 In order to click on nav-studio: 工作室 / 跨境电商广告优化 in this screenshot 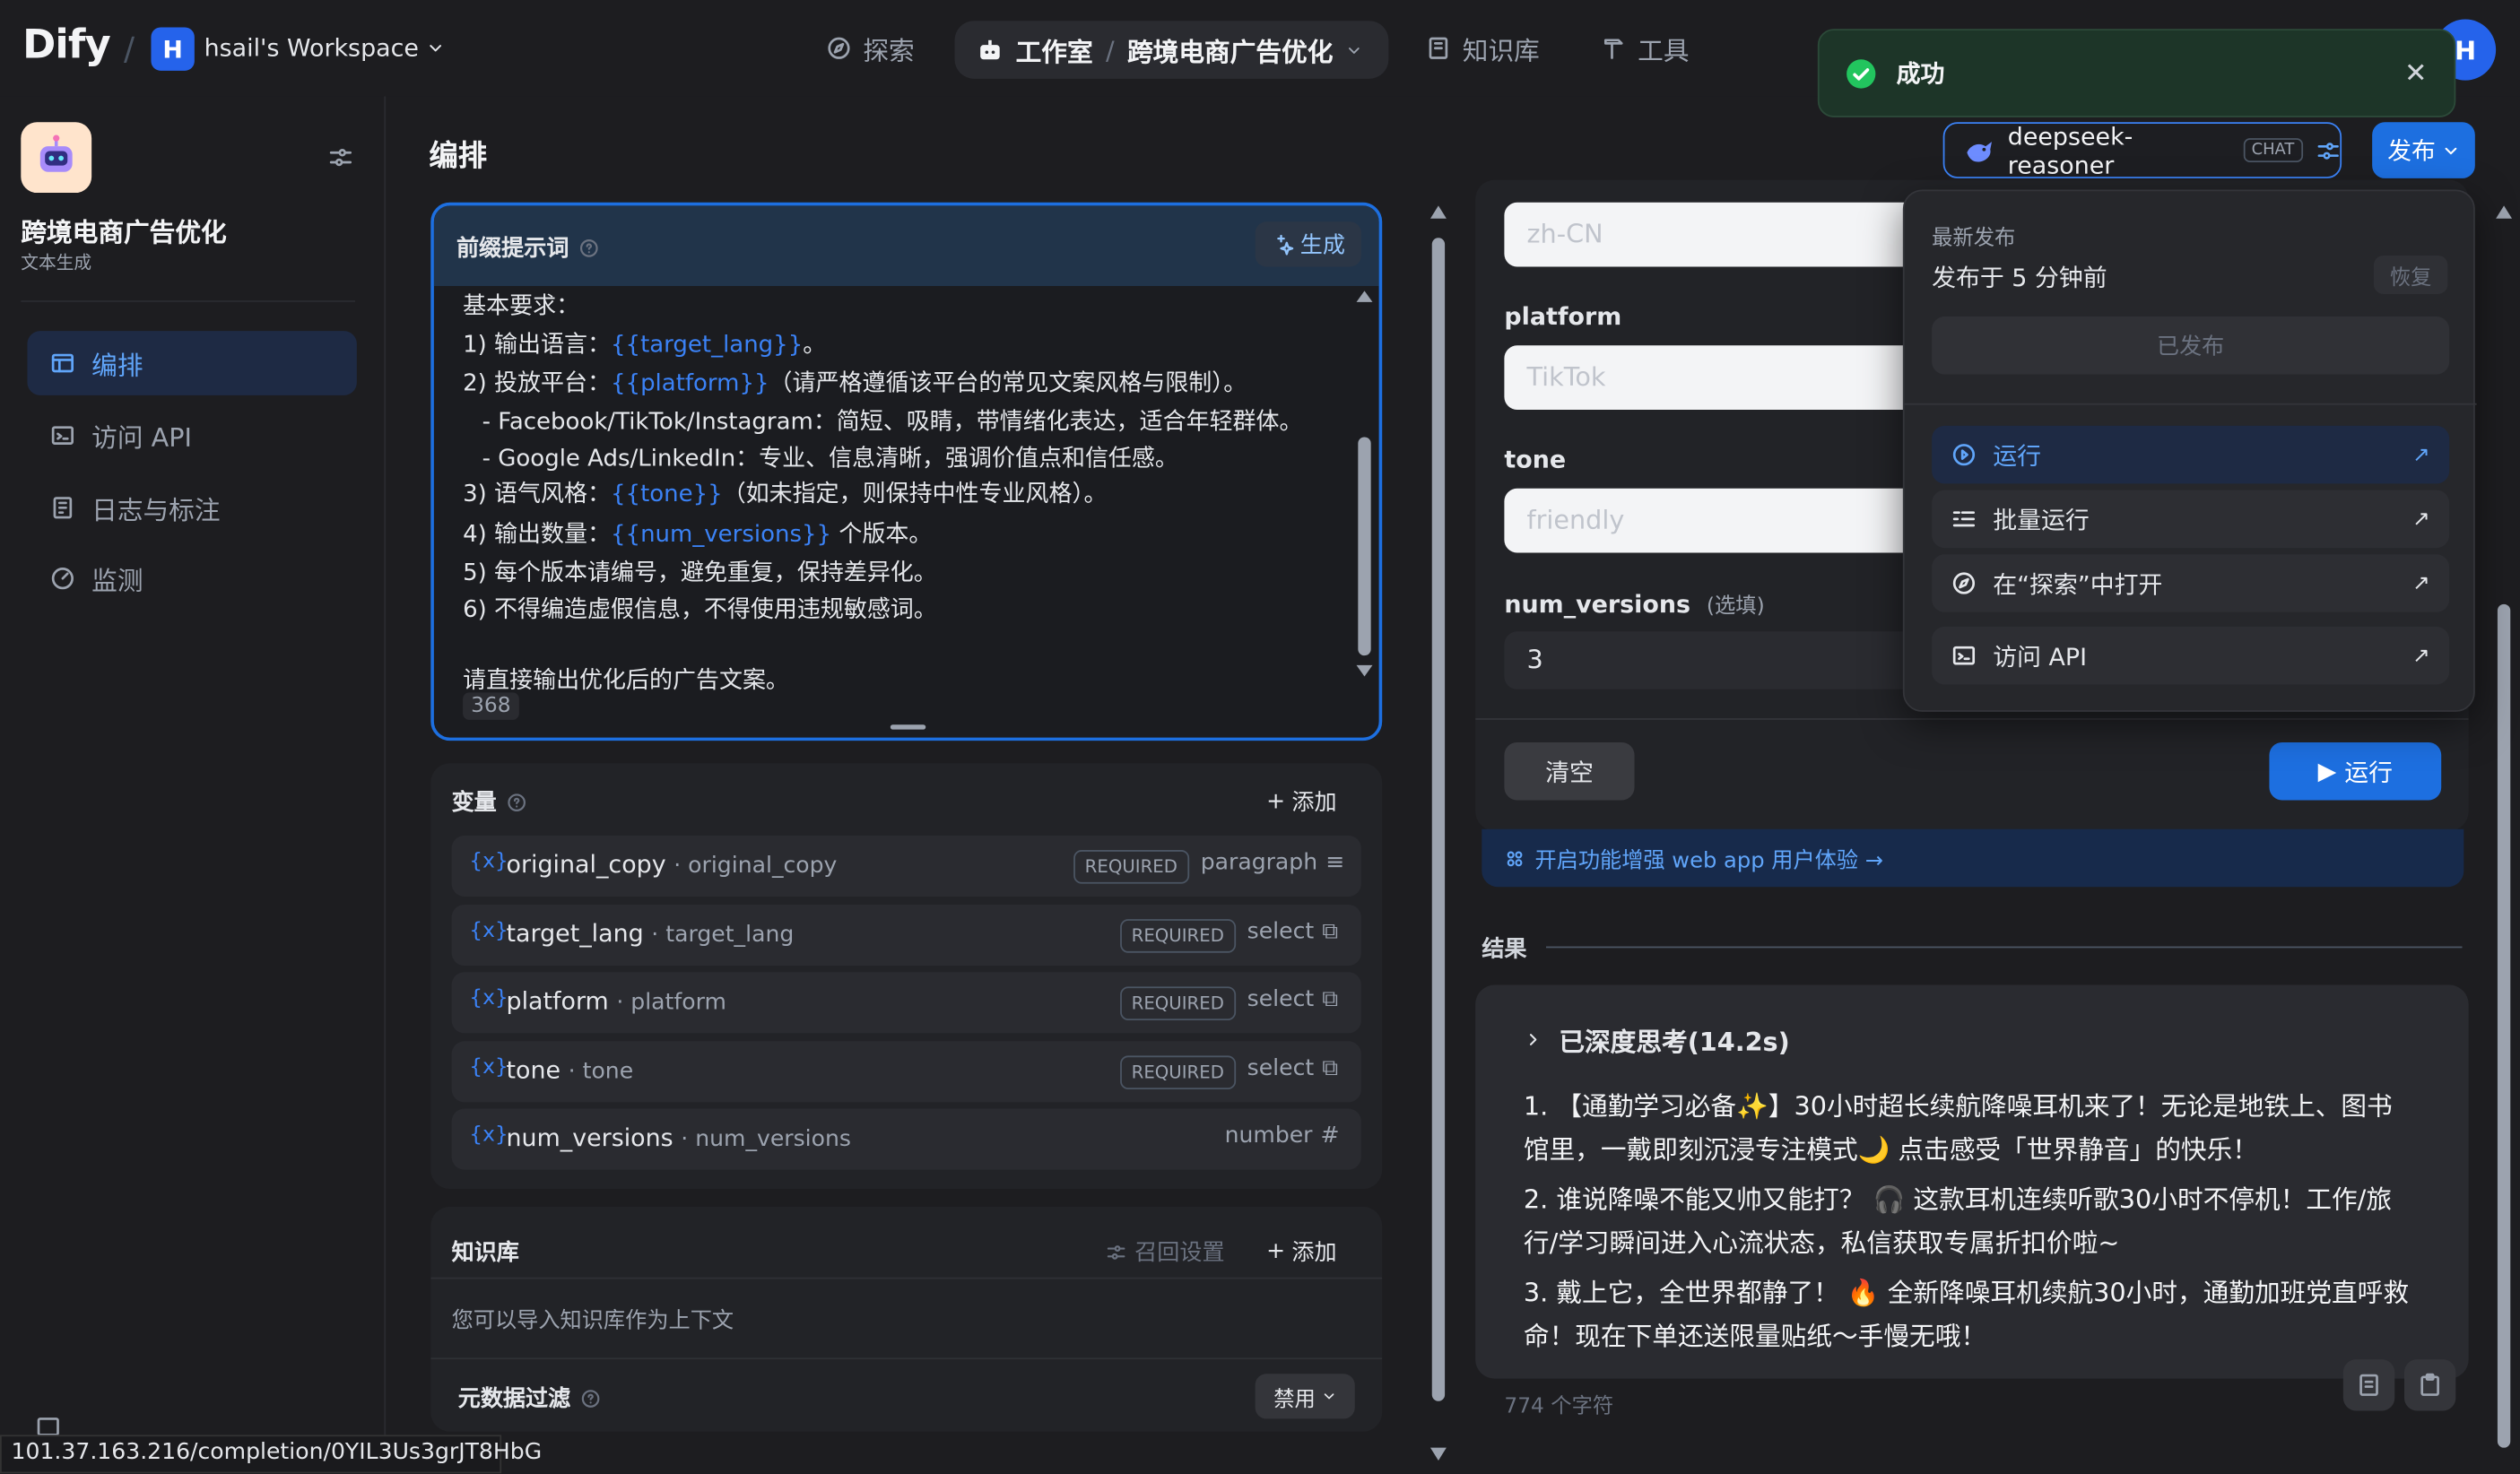, I will do `click(1171, 50)`.